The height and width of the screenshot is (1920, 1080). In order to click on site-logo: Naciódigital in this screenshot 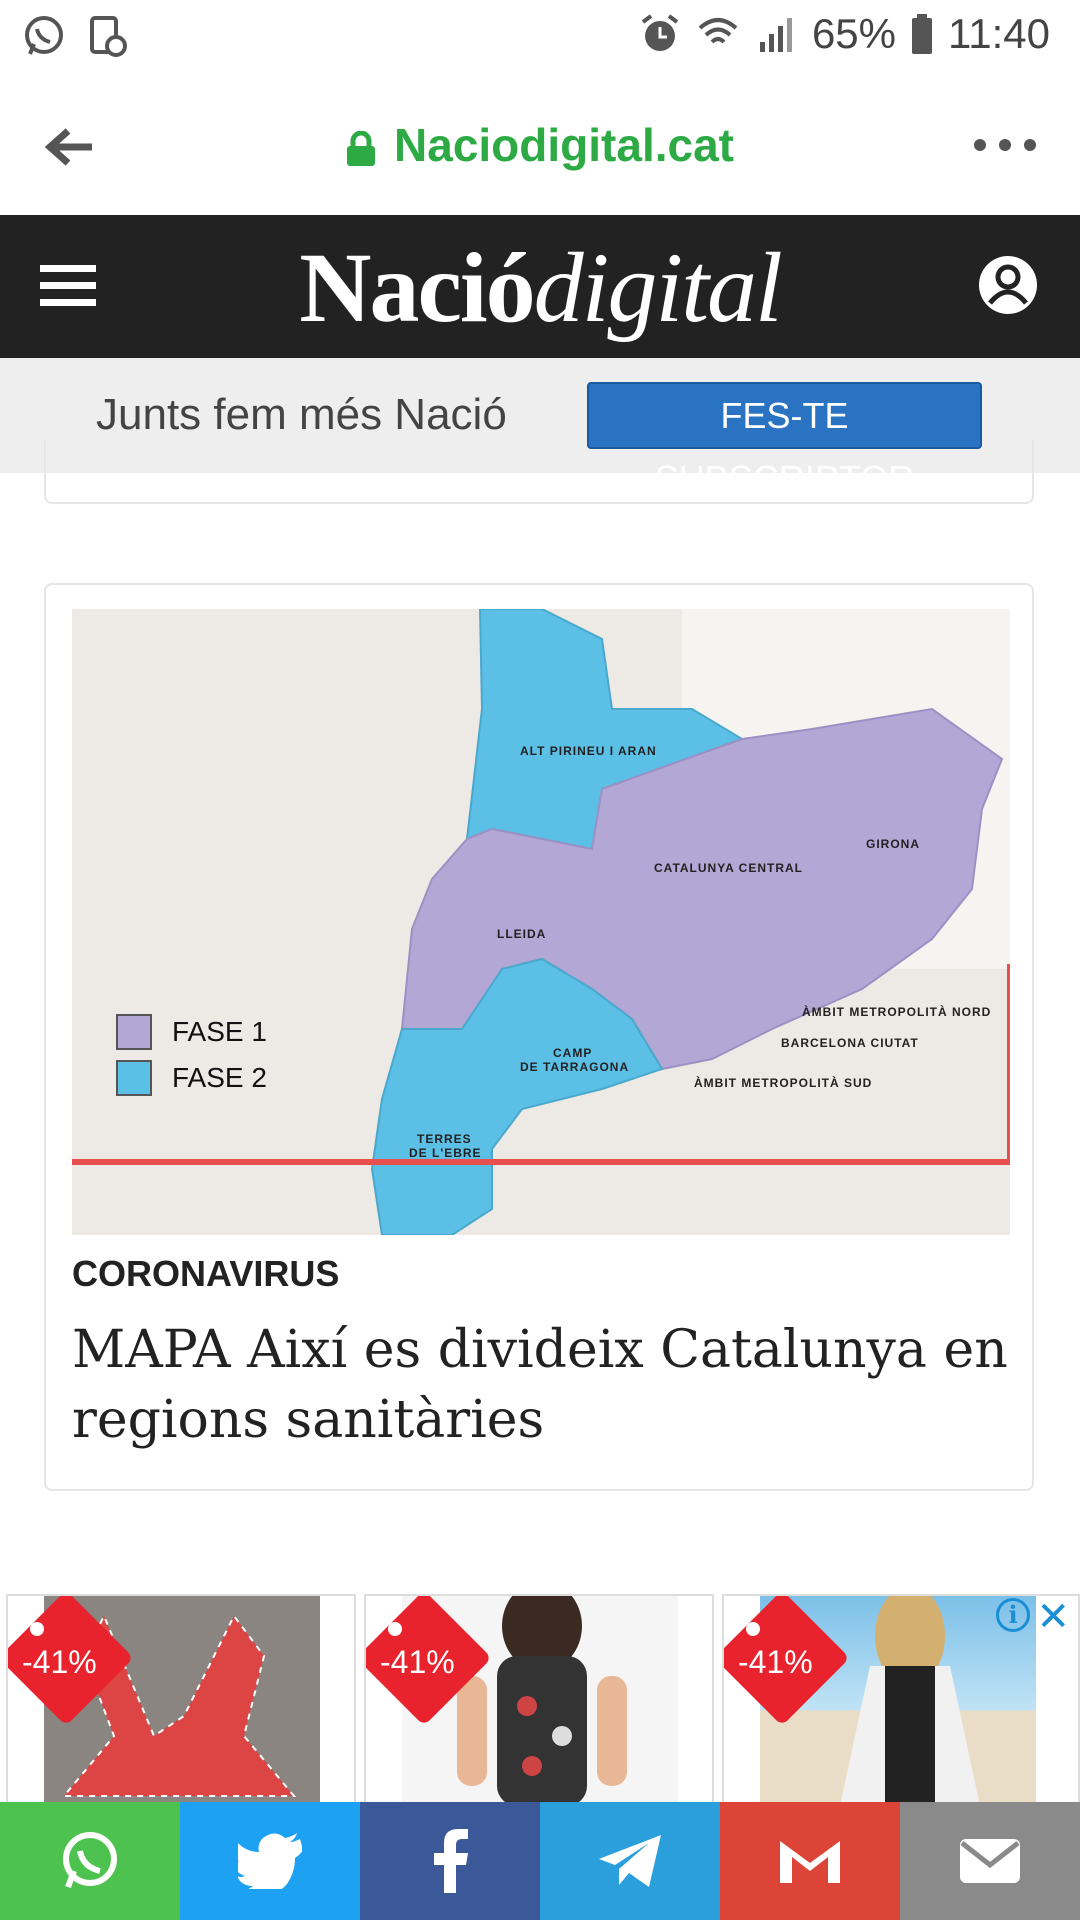, I will do `click(540, 287)`.